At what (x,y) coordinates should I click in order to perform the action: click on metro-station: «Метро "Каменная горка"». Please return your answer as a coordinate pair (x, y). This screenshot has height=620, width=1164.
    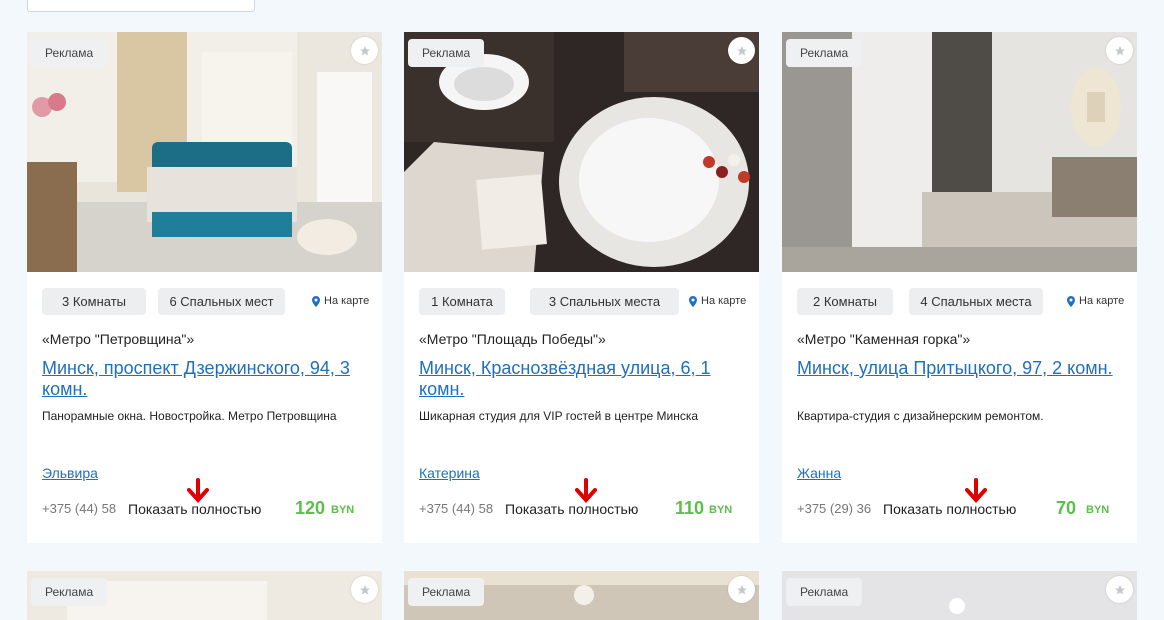
    Looking at the image, I should click on (884, 339).